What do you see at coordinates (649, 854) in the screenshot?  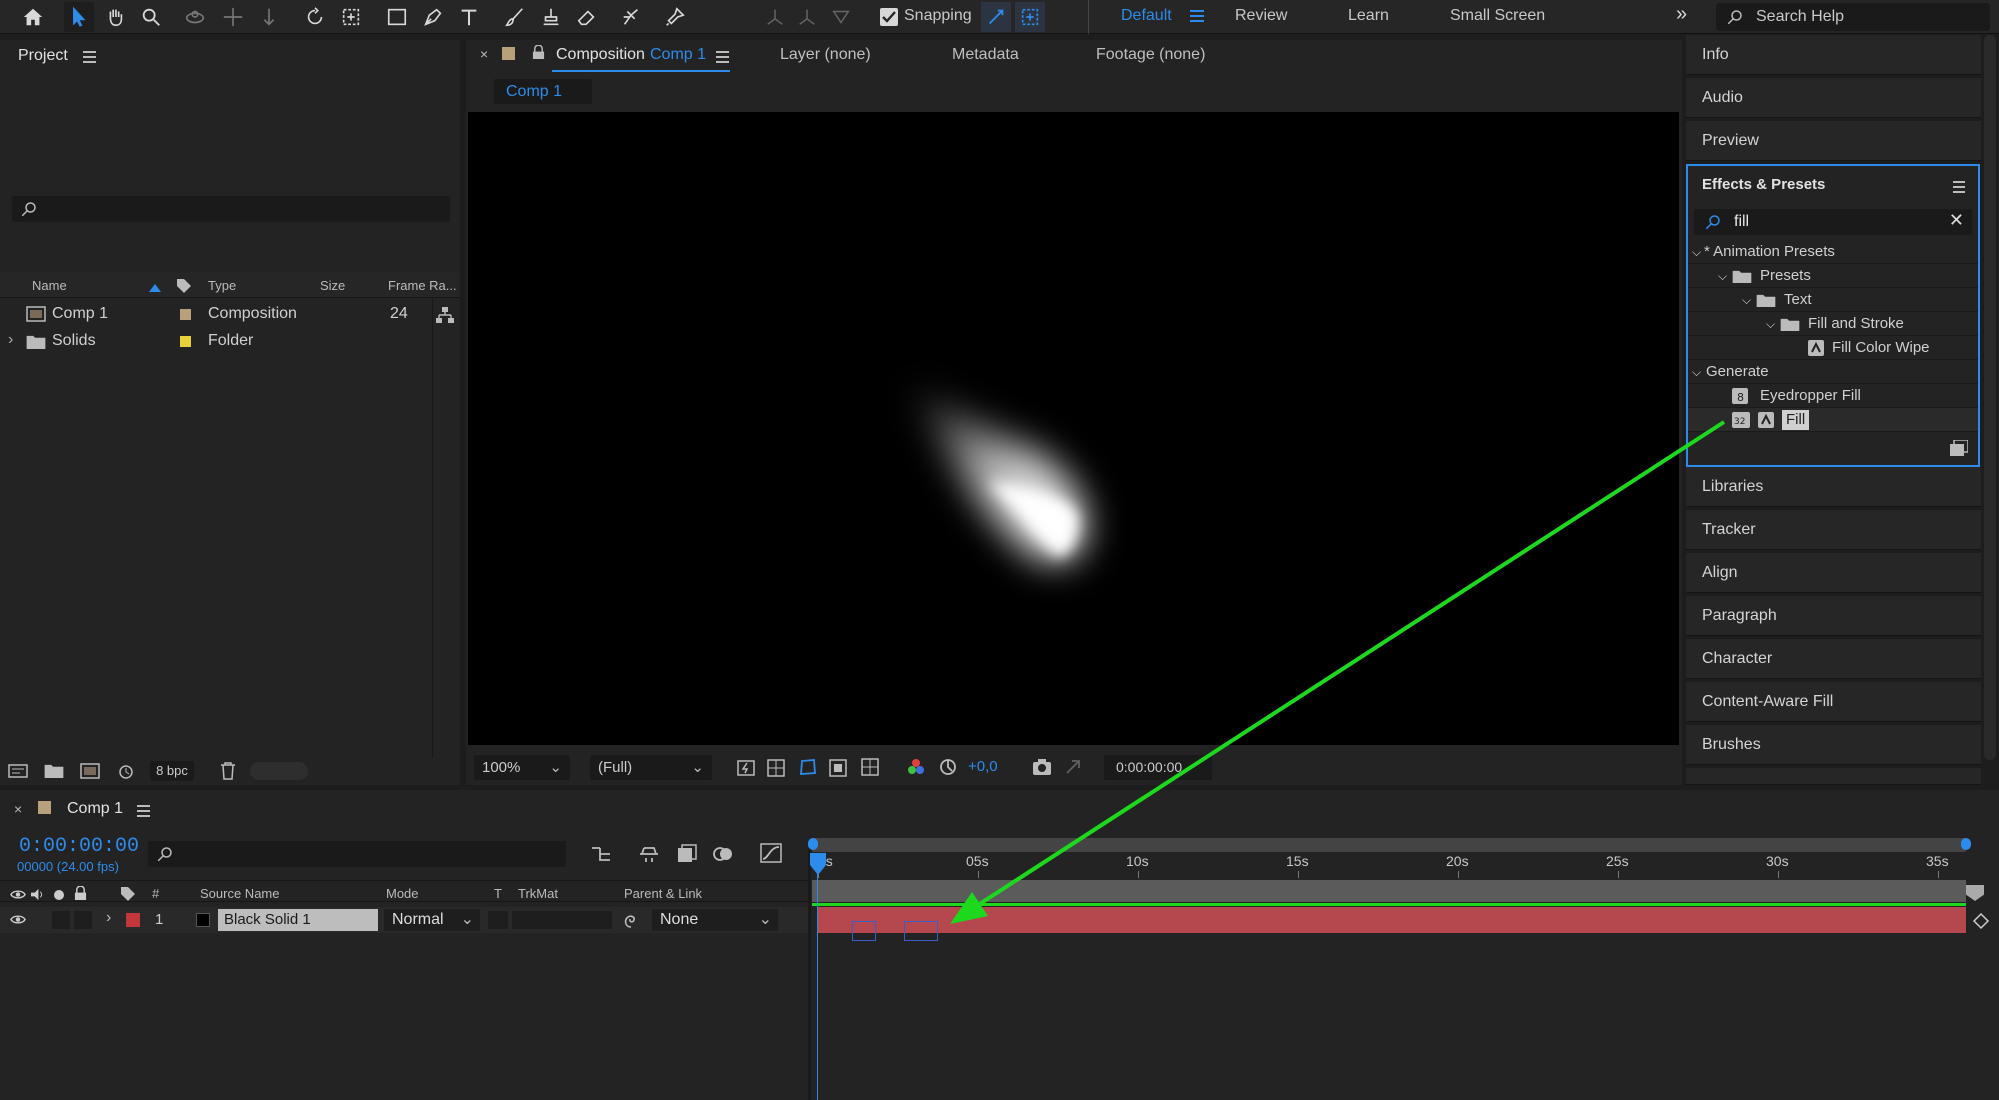 I see `draft-3d-icon` at bounding box center [649, 854].